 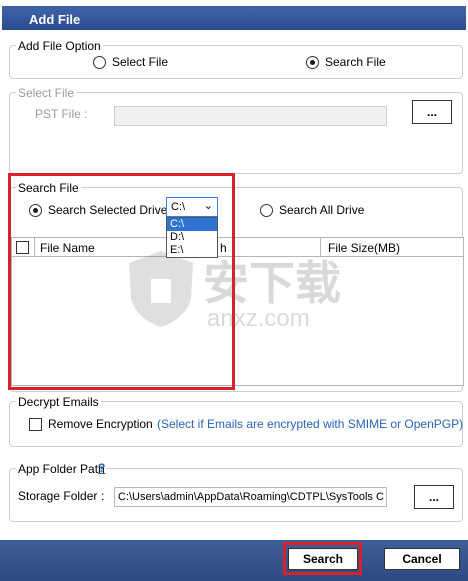 I want to click on select-file-legend: Select File, so click(x=46, y=93).